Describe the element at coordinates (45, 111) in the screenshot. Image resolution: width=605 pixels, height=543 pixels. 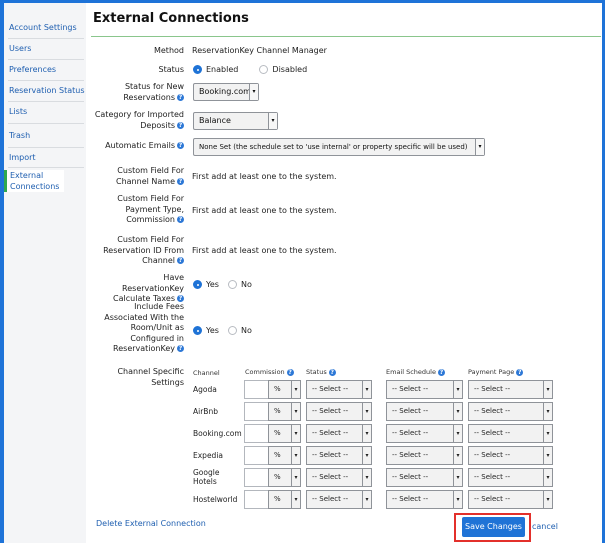
I see `sidebar-item-lists: Lists` at that location.